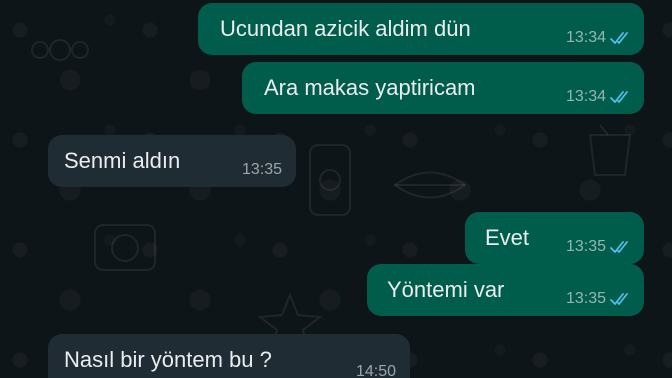  Describe the element at coordinates (168, 359) in the screenshot. I see `message-text: Nasıl bir yöntem bu ?` at that location.